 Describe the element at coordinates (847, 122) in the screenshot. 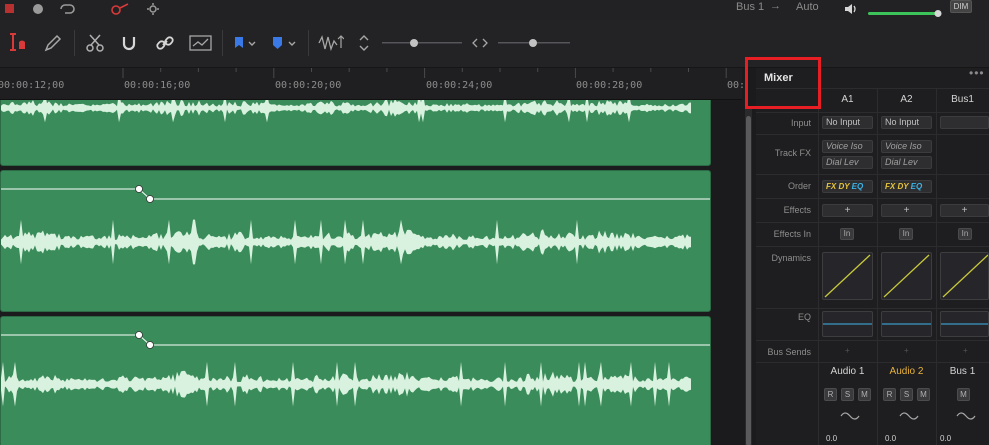

I see `input-select-a1: No Input` at that location.